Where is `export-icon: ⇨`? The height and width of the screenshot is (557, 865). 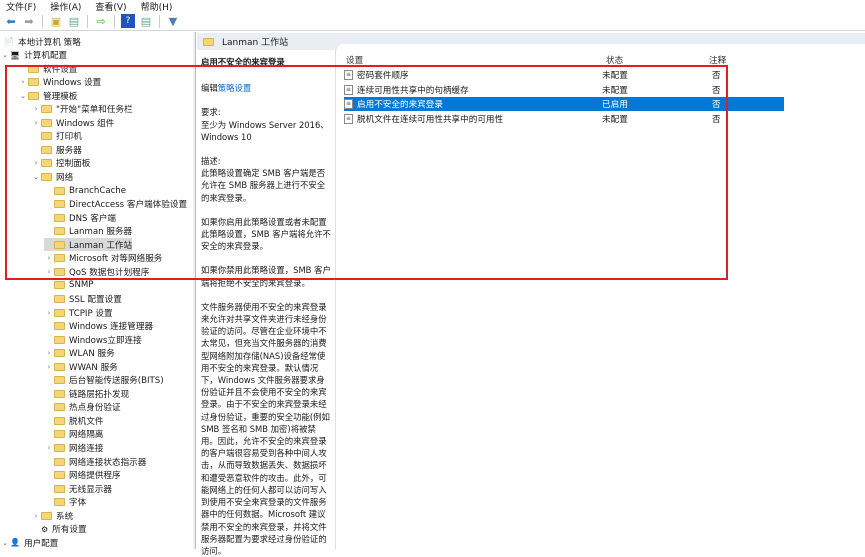
export-icon: ⇨ is located at coordinates (101, 21).